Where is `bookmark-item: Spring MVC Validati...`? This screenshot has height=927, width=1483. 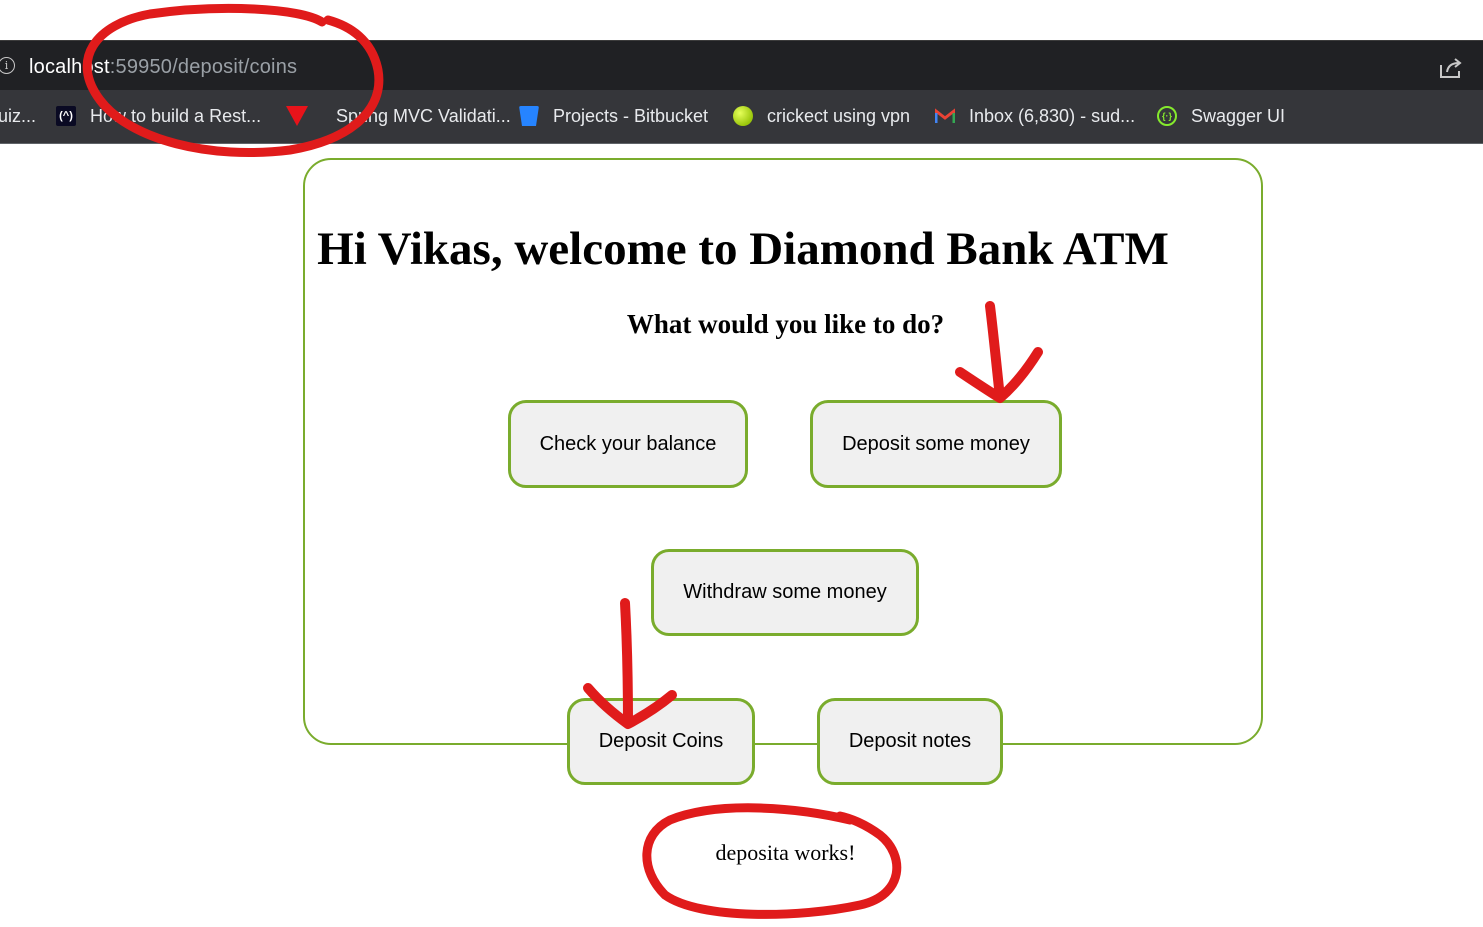
bookmark-item: Spring MVC Validati... is located at coordinates (398, 116).